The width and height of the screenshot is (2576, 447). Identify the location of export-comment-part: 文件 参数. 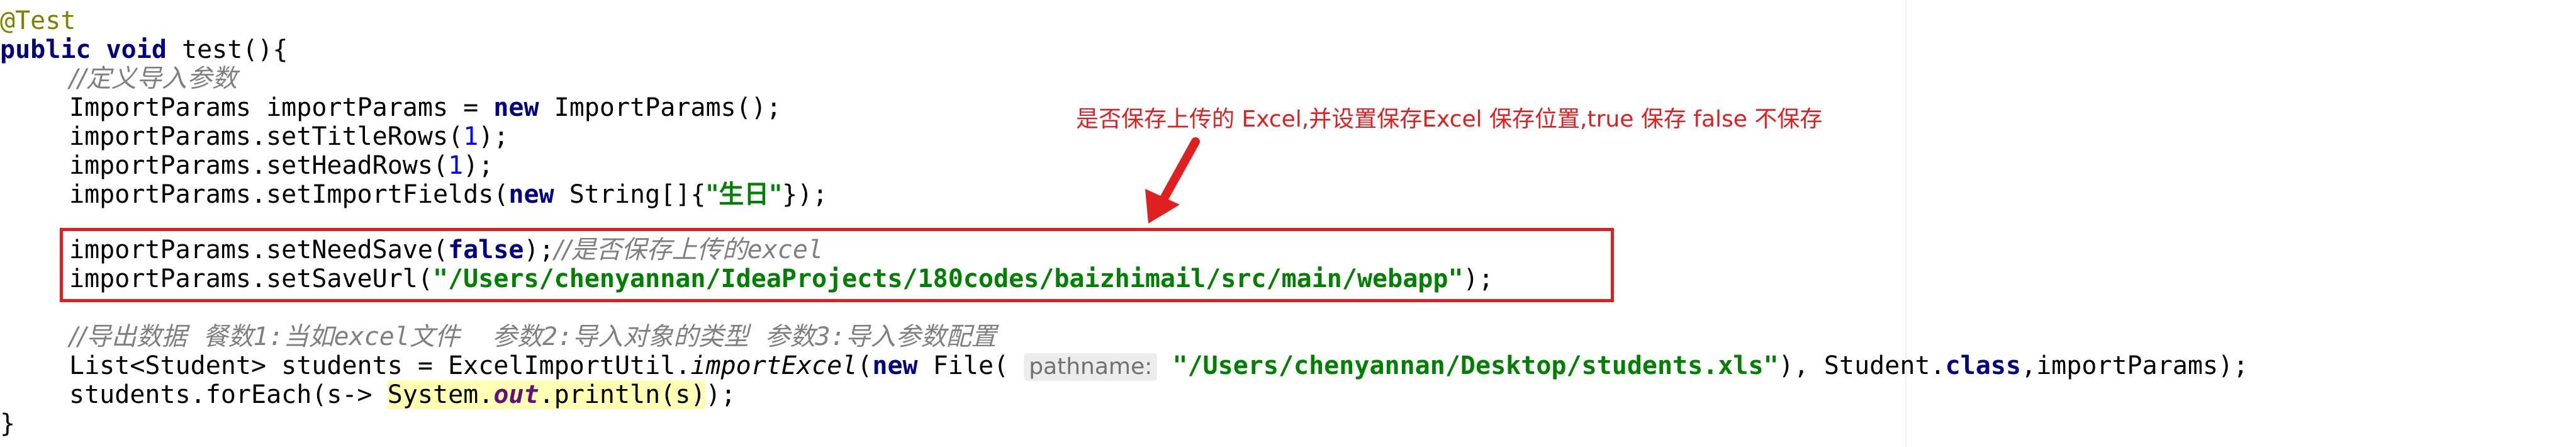
(475, 337).